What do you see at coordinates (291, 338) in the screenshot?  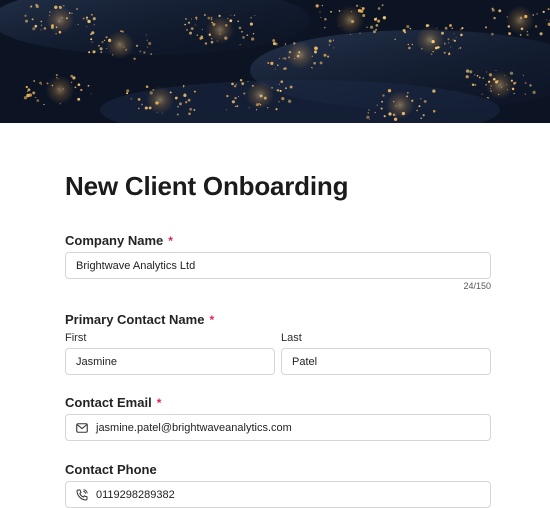 I see `last-name-label: Last` at bounding box center [291, 338].